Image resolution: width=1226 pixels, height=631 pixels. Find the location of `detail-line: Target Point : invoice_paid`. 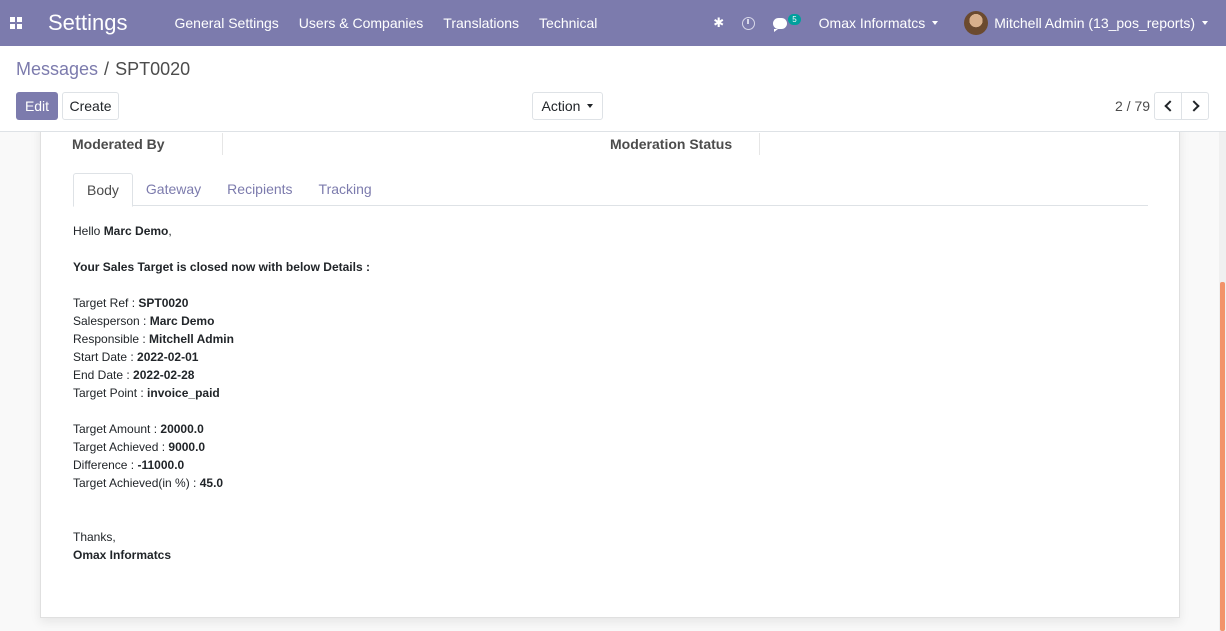

detail-line: Target Point : invoice_paid is located at coordinates (221, 393).